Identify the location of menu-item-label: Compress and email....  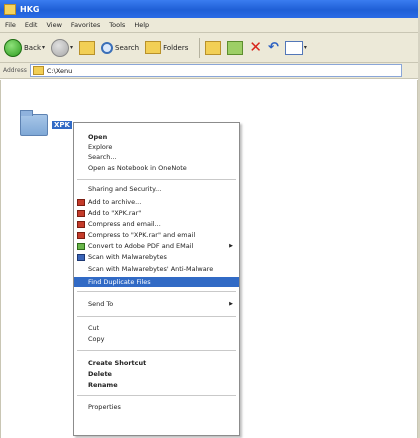
(124, 224).